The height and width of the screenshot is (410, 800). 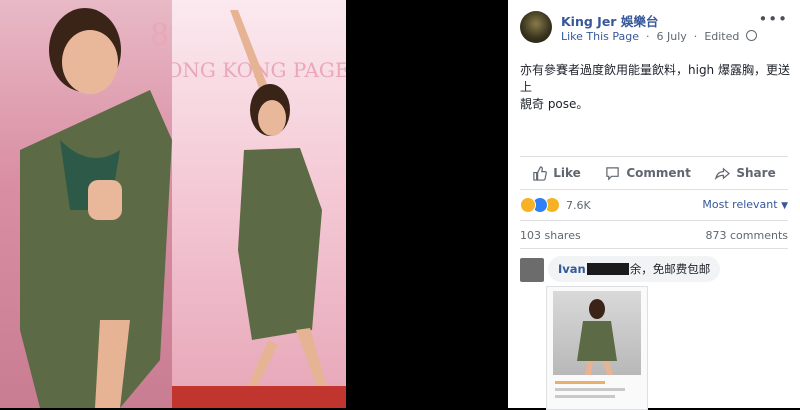 I want to click on share-count-link: 103 shares, so click(x=550, y=235).